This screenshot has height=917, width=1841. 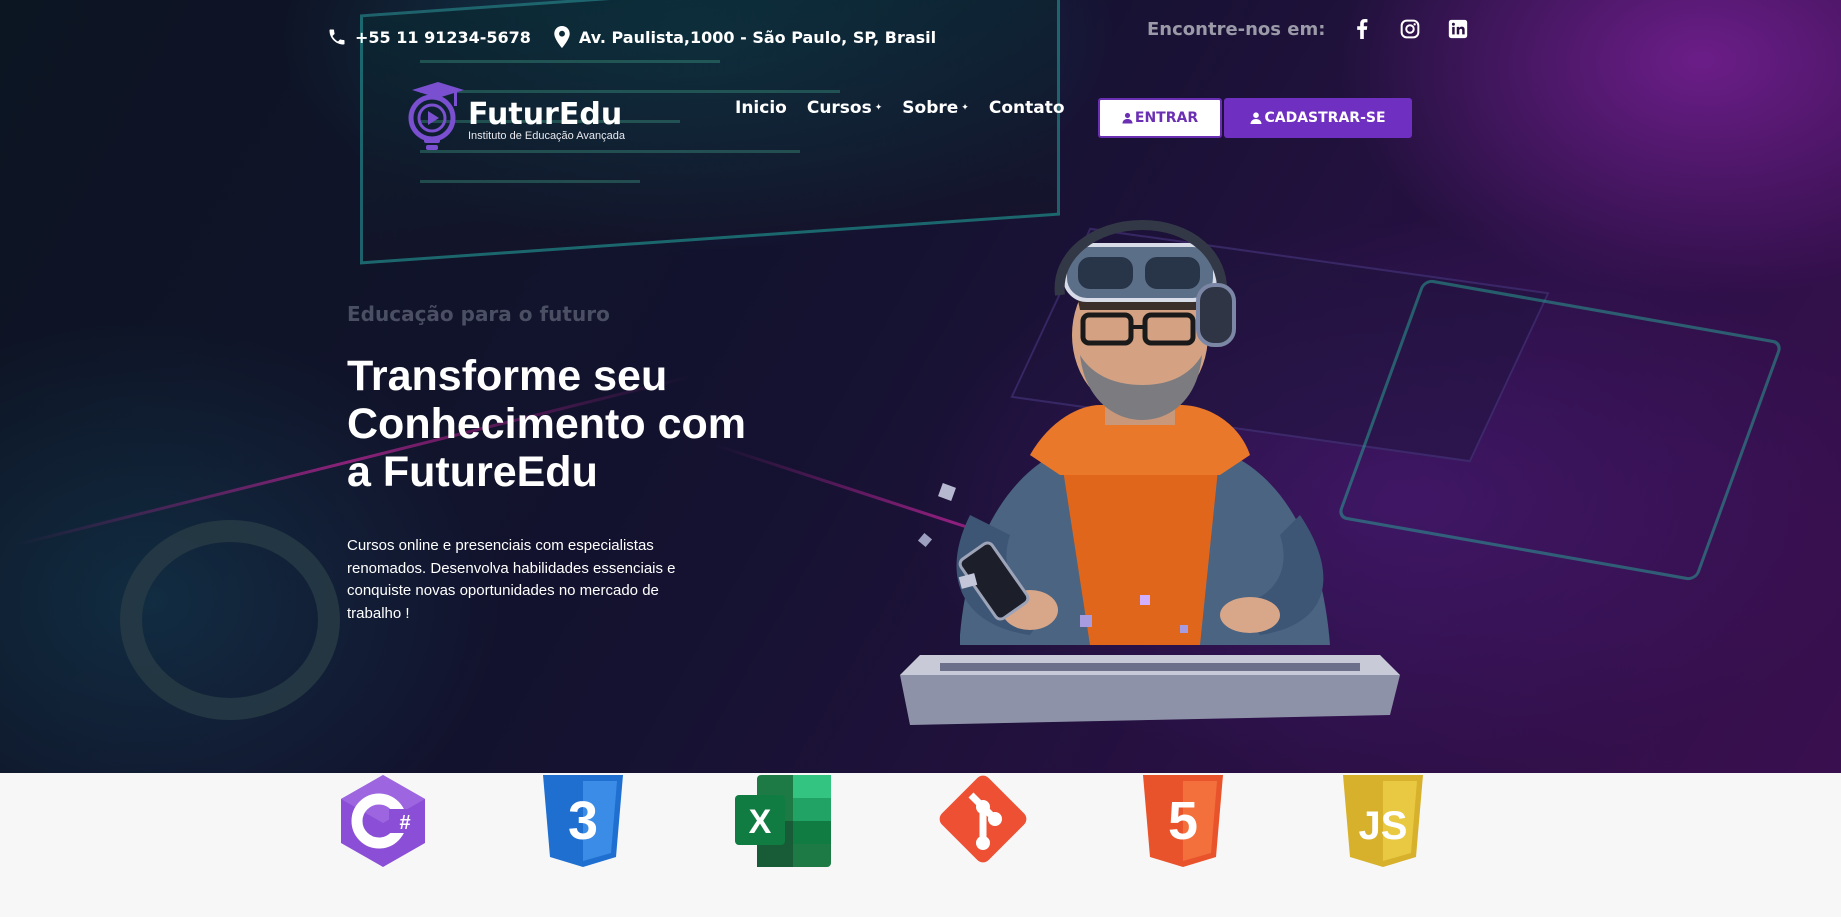 I want to click on map-pin-icon, so click(x=562, y=37).